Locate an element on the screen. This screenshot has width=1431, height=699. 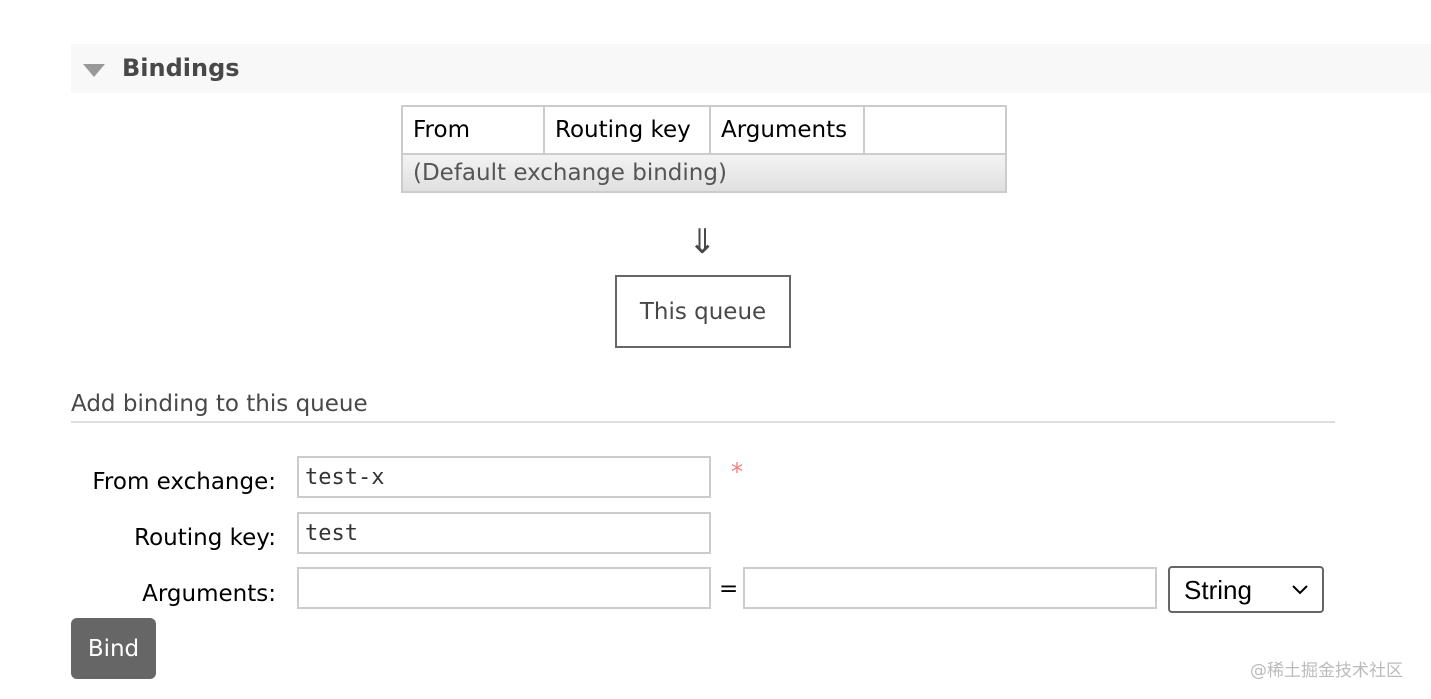
argument-type-select: String is located at coordinates (1246, 589).